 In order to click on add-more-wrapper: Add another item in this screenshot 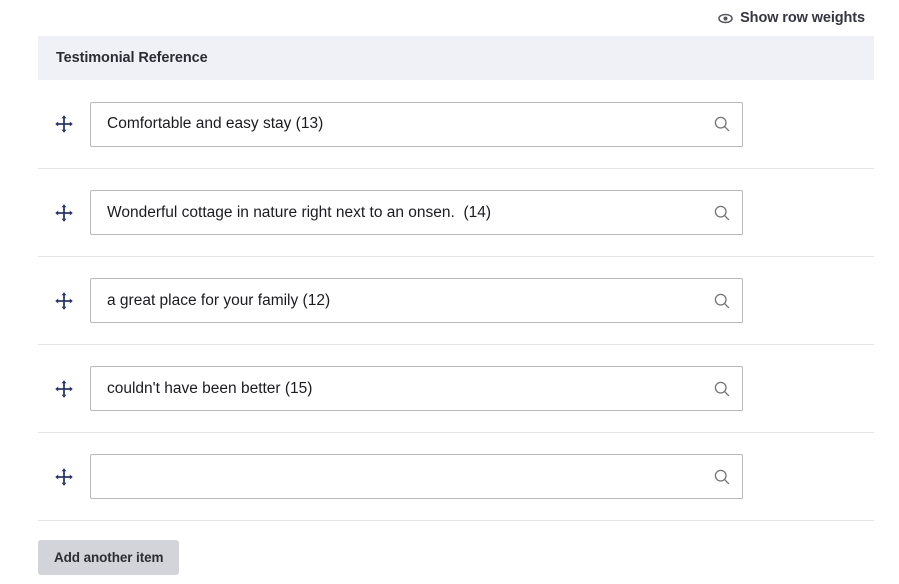, I will do `click(109, 557)`.